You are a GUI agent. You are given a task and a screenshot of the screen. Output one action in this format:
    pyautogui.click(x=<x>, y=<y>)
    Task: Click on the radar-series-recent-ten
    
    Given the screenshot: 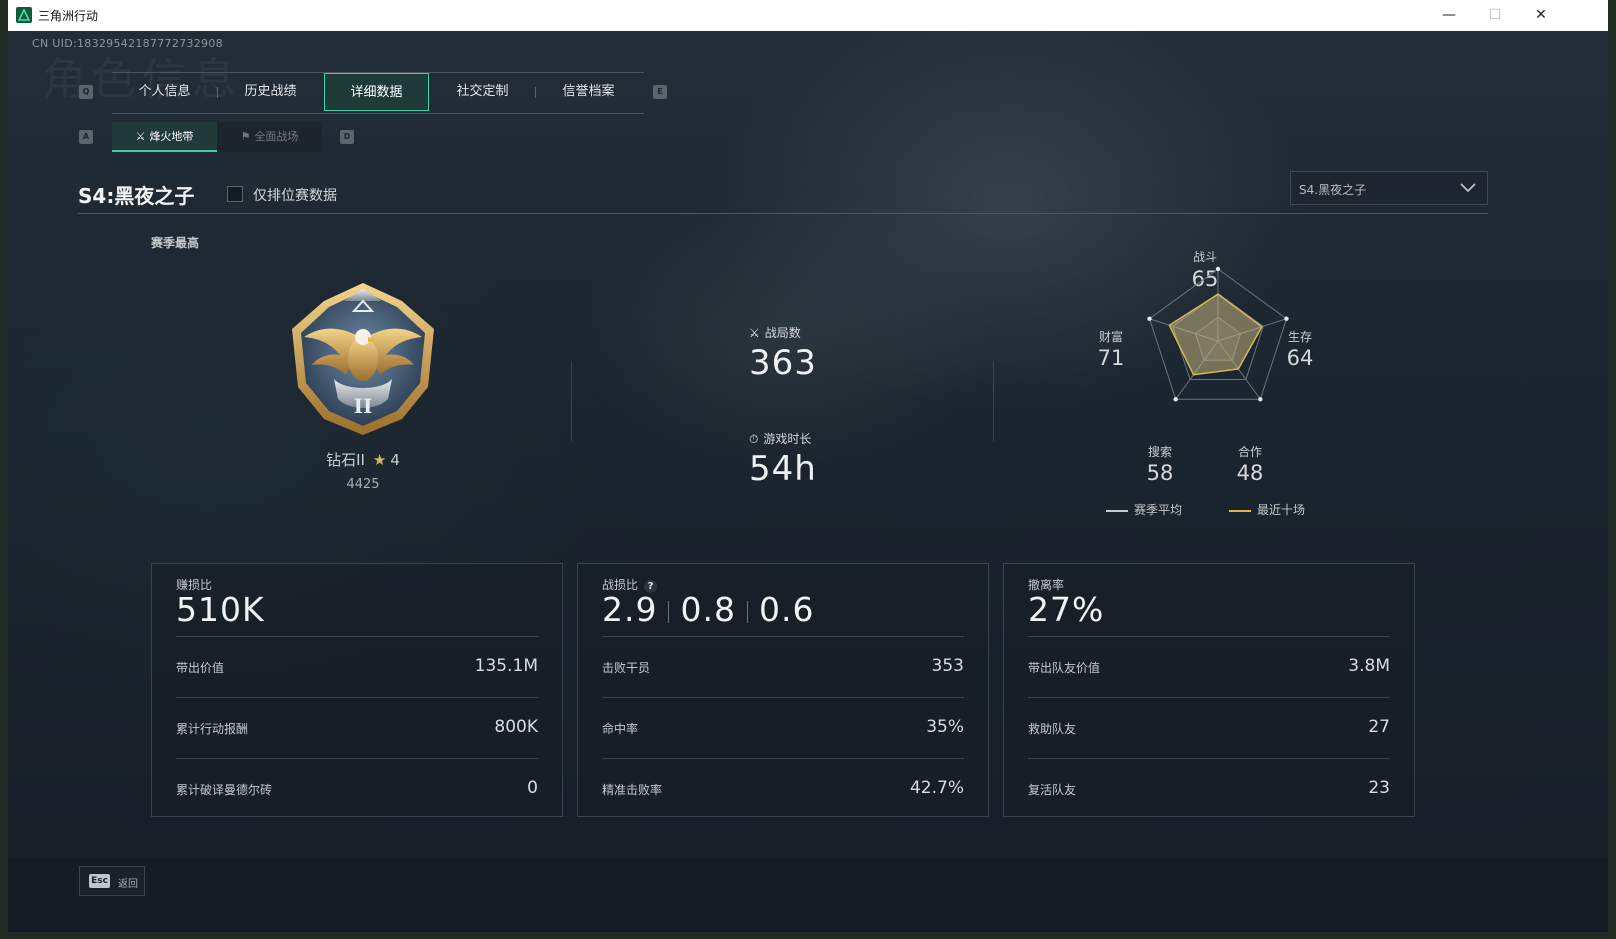 What is the action you would take?
    pyautogui.click(x=1215, y=334)
    